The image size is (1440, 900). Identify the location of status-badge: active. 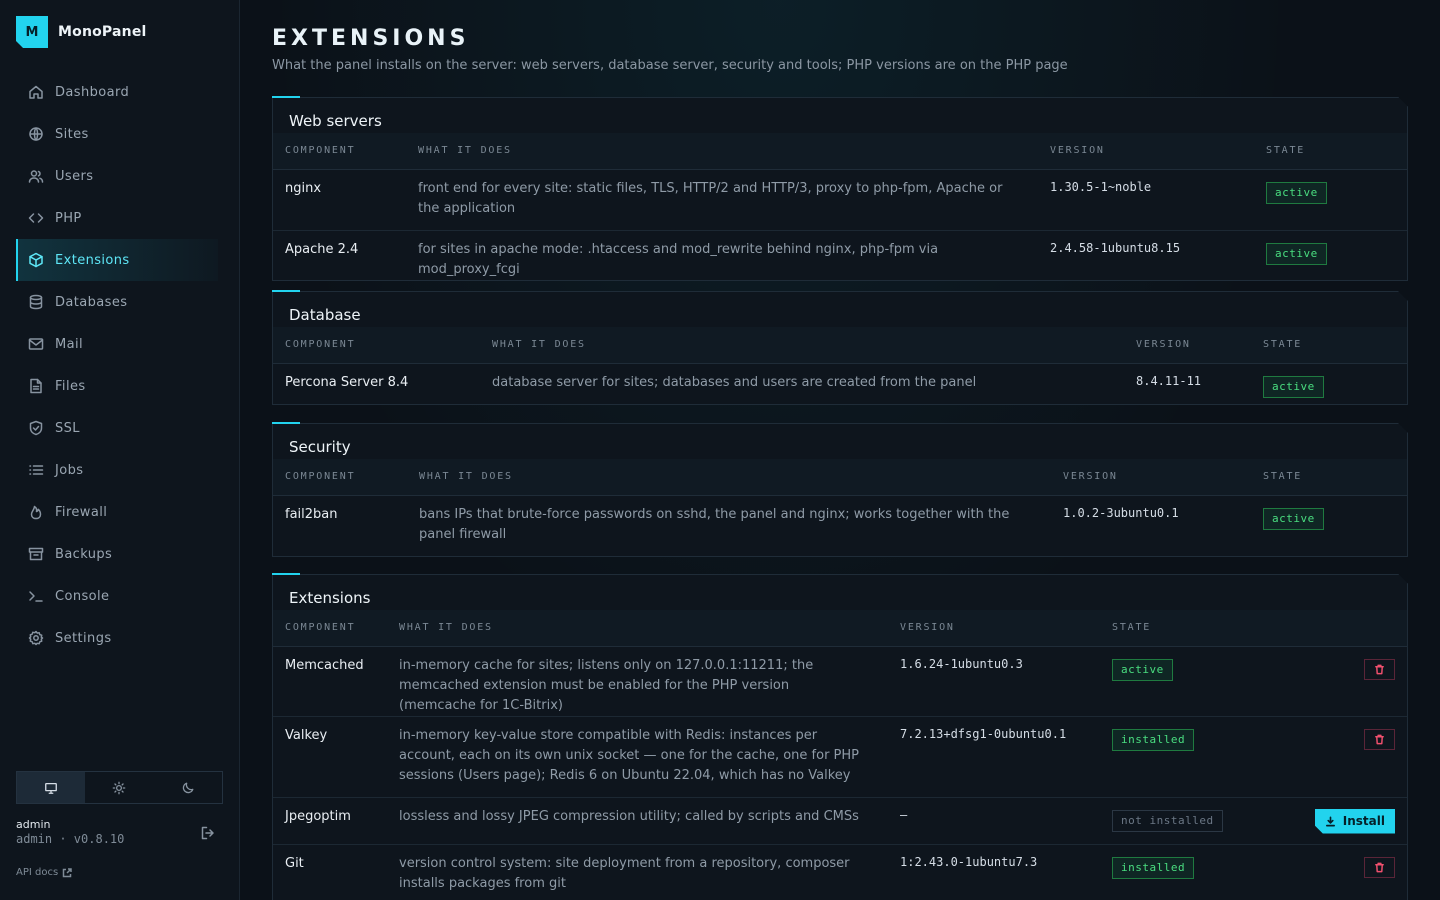
(1296, 253).